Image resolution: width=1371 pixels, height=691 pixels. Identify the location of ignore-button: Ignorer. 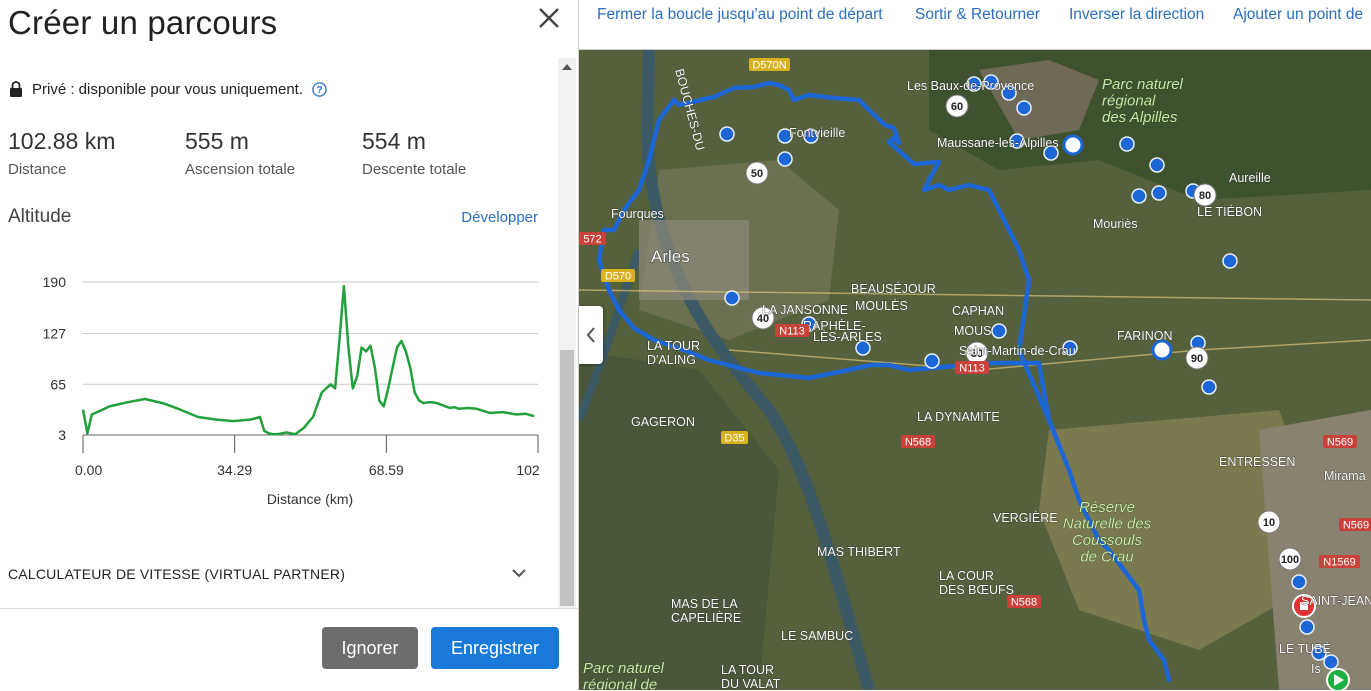
(370, 648).